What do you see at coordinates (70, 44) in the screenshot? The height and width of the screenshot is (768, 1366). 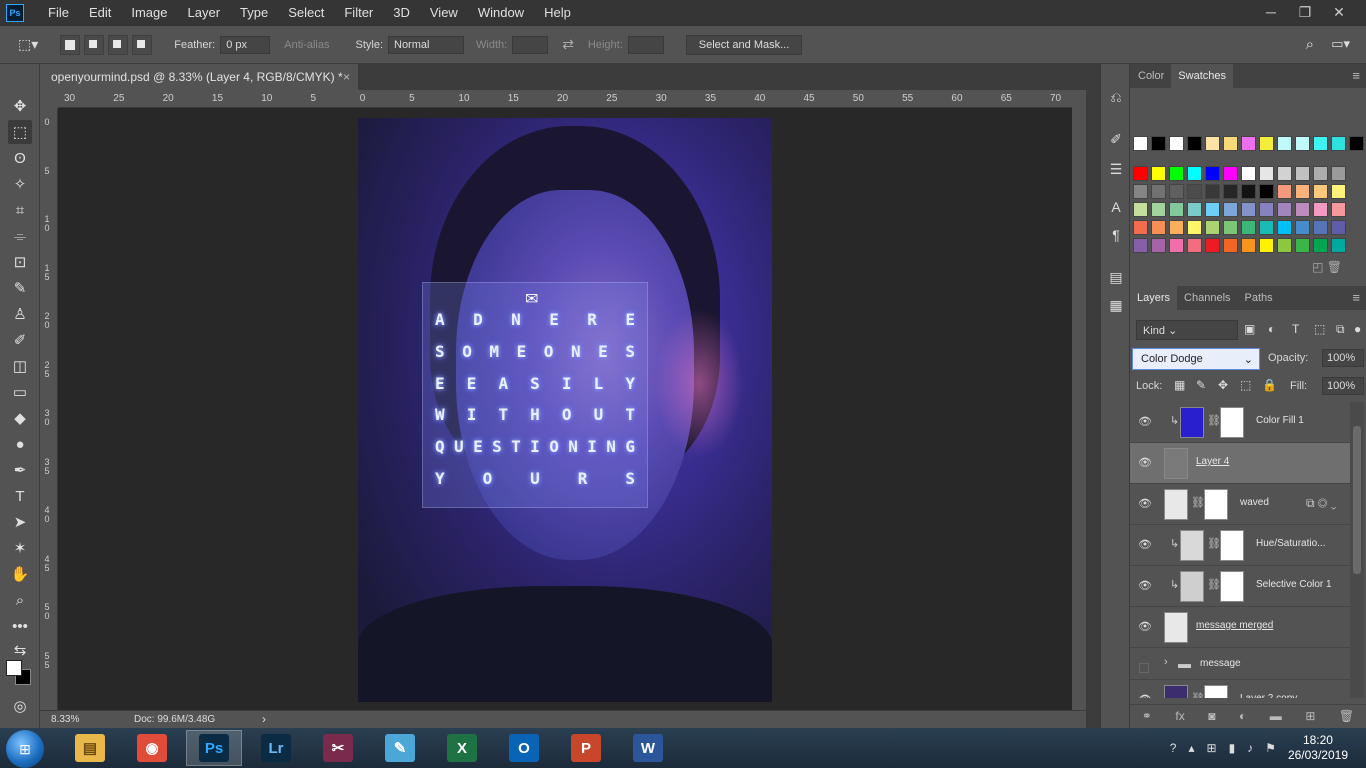 I see `new-selection-button` at bounding box center [70, 44].